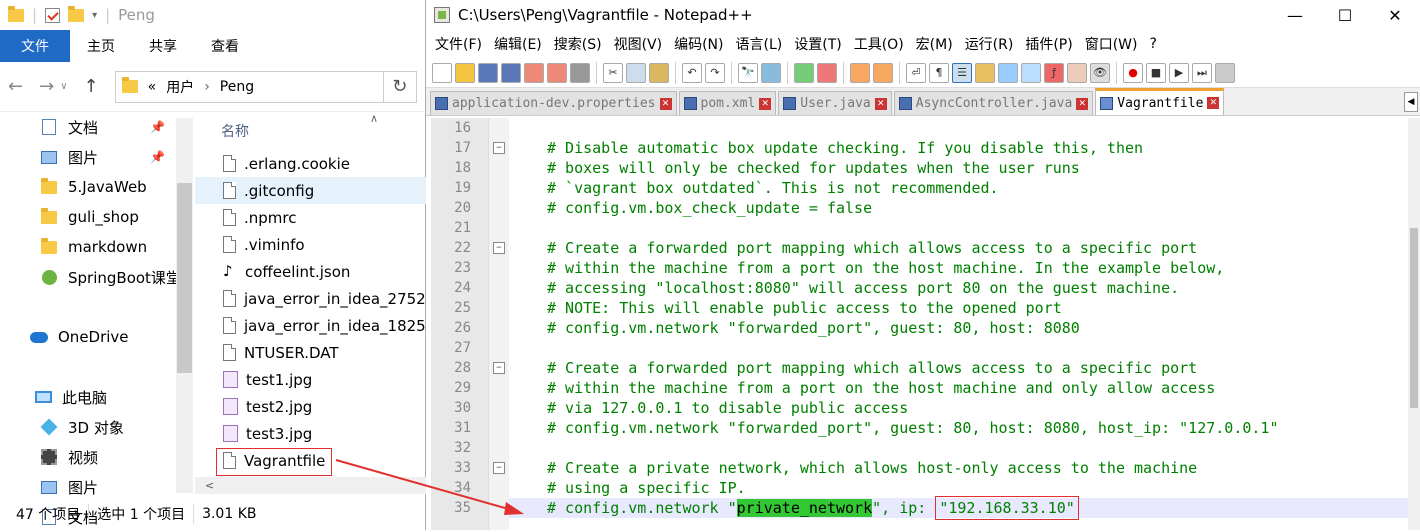 The image size is (1420, 532). I want to click on close-icon: ✕, so click(1395, 15).